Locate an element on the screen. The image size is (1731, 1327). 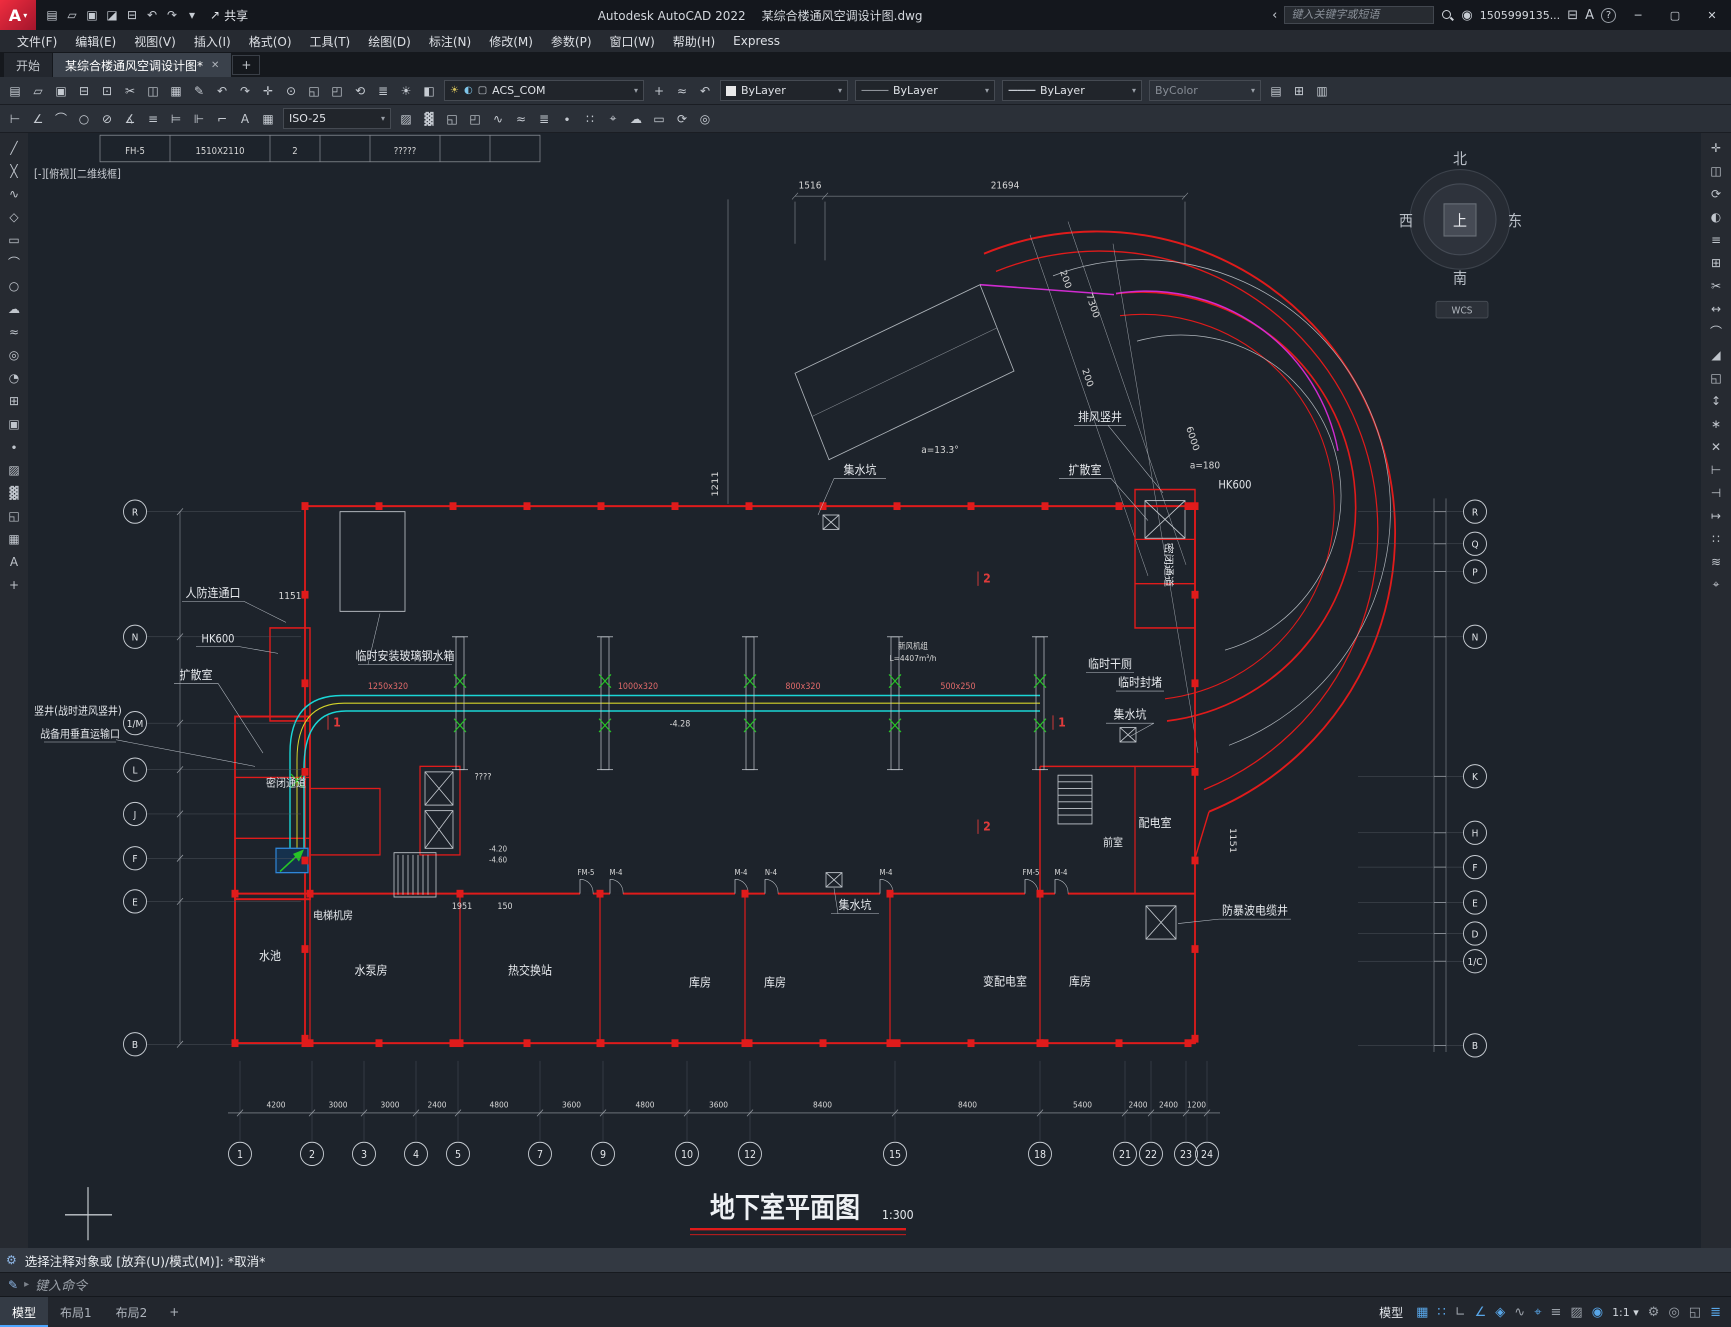
properties-palette-icon: ▤ is located at coordinates (1276, 91).